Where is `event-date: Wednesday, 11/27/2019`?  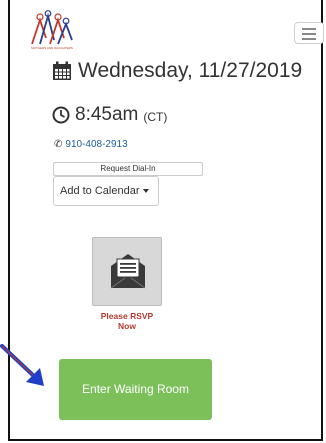
event-date: Wednesday, 11/27/2019 is located at coordinates (177, 71).